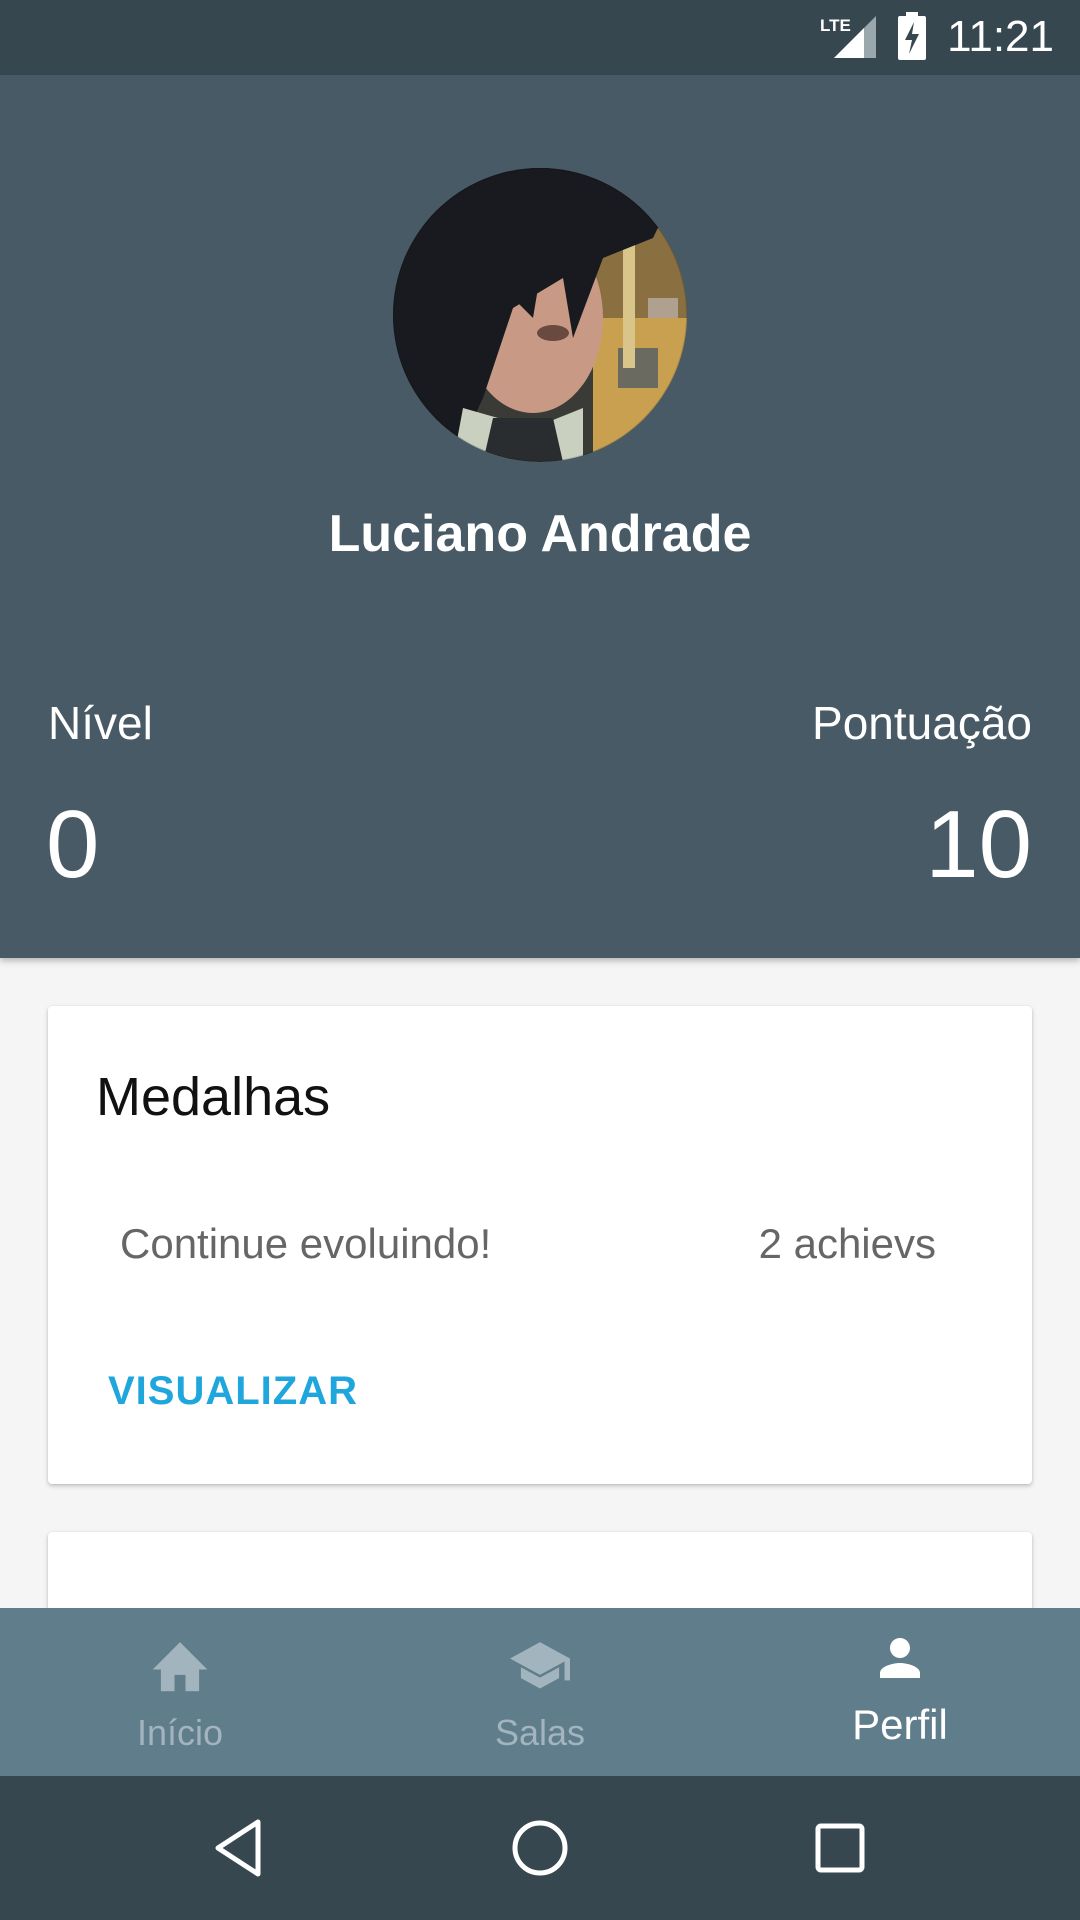 Image resolution: width=1080 pixels, height=1920 pixels. Describe the element at coordinates (240, 1848) in the screenshot. I see `back-icon` at that location.